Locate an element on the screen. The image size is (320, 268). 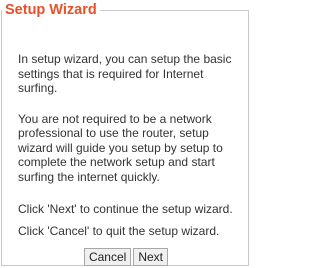
cancel-button: Cancel is located at coordinates (107, 257).